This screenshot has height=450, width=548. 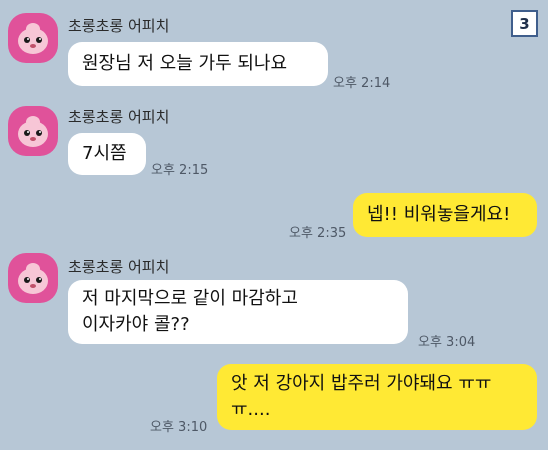 I want to click on message-time: 오후 3:04, so click(x=447, y=342).